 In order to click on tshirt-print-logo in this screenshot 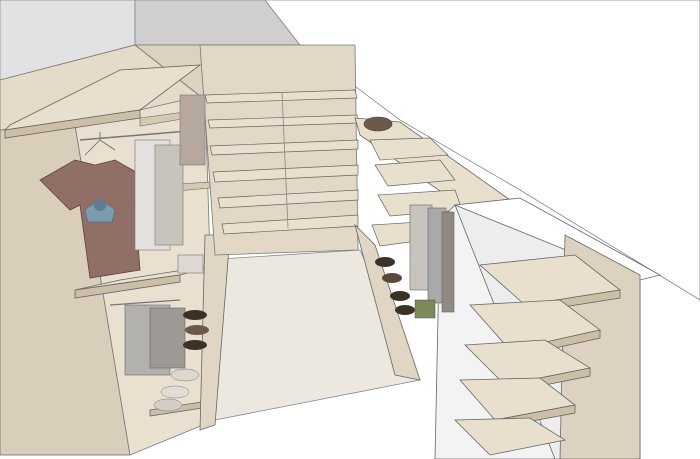, I will do `click(100, 205)`.